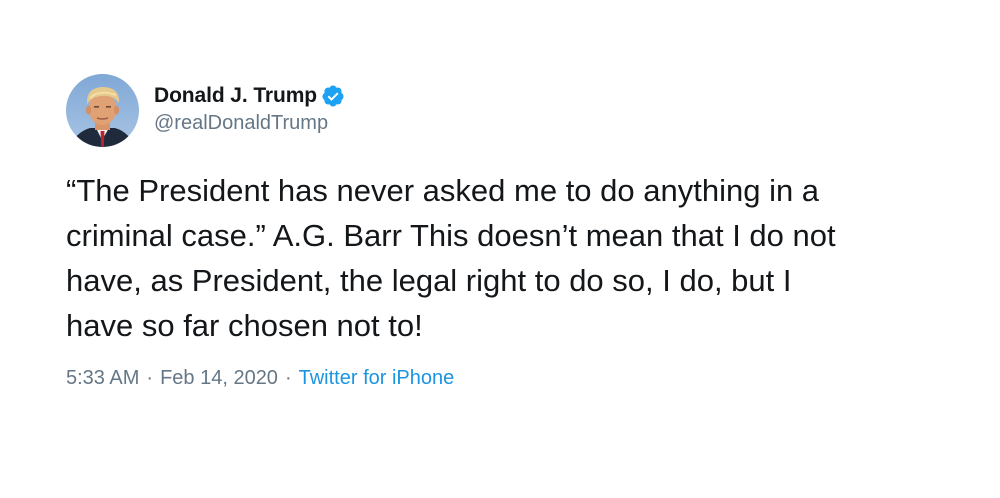 The image size is (1000, 498). I want to click on verified-badge-icon, so click(333, 96).